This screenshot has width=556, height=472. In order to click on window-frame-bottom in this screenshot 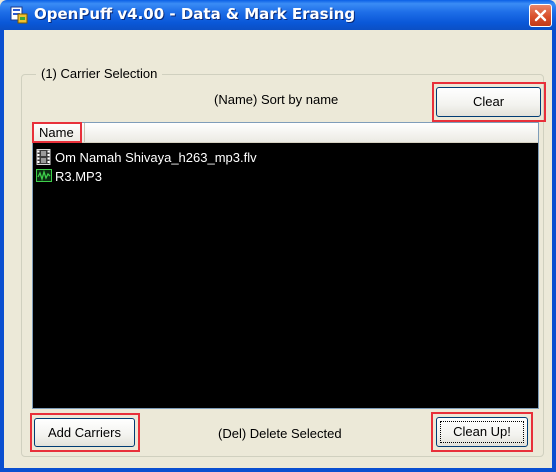, I will do `click(278, 470)`.